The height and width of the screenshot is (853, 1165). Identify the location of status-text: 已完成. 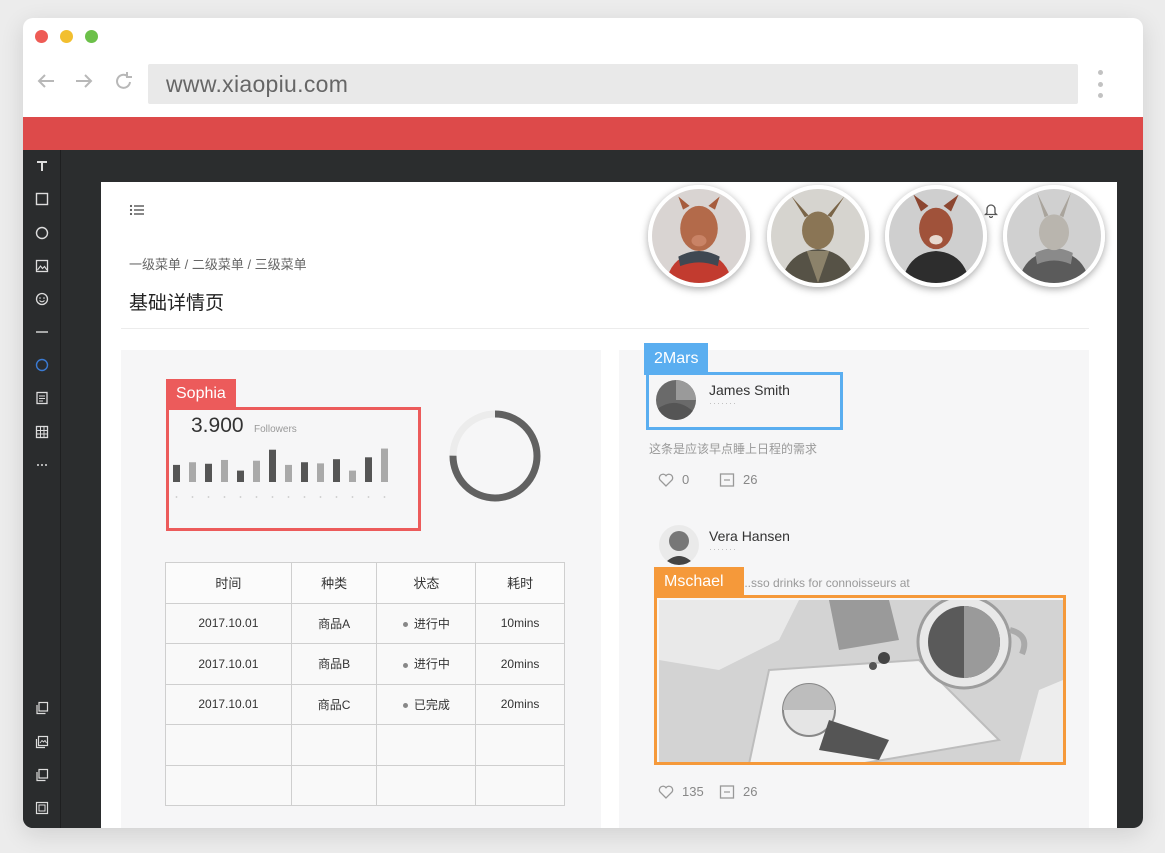
(431, 704).